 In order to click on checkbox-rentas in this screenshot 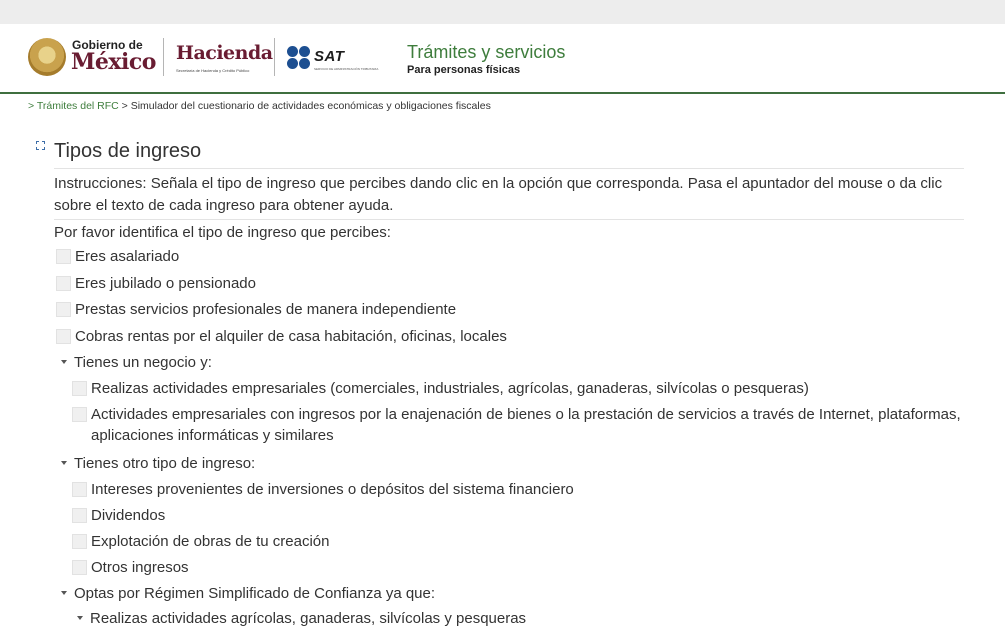, I will do `click(63, 336)`.